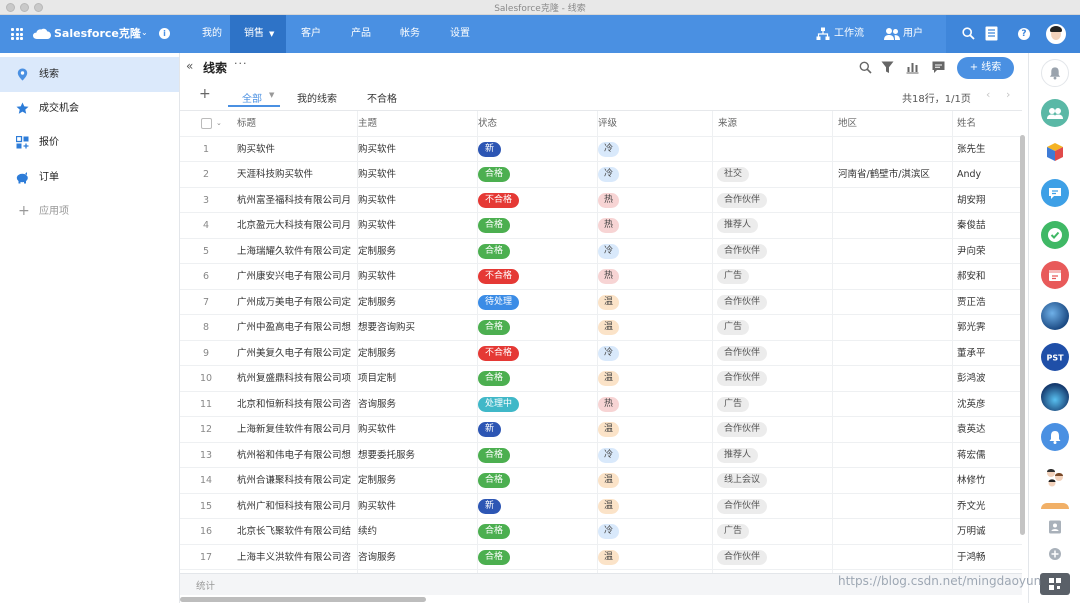 The height and width of the screenshot is (603, 1080). What do you see at coordinates (189, 66) in the screenshot?
I see `collapse-sidebar-icon: «` at bounding box center [189, 66].